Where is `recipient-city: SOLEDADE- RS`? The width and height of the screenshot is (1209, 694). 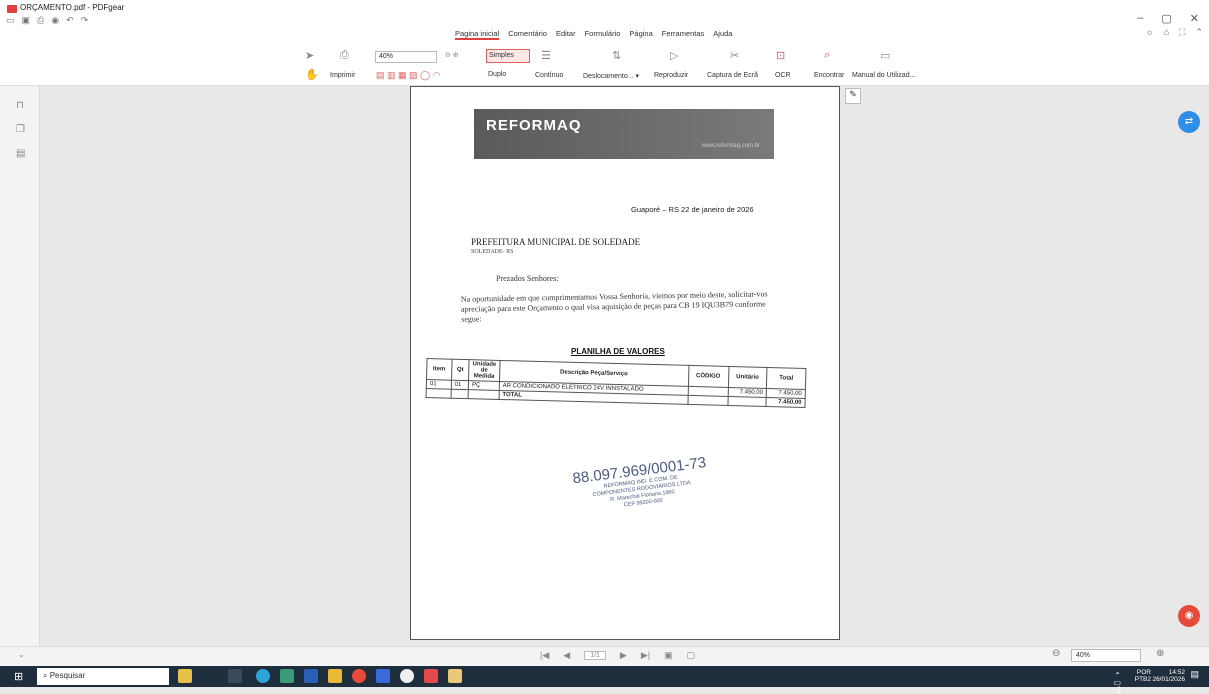
recipient-city: SOLEDADE- RS is located at coordinates (492, 252).